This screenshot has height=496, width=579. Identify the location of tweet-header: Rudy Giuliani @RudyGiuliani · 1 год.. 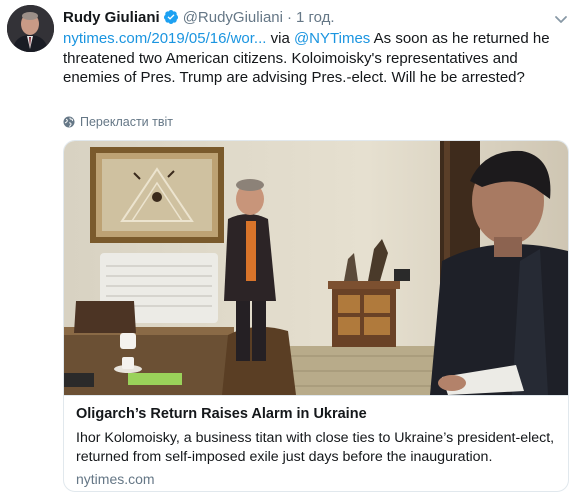
(199, 17).